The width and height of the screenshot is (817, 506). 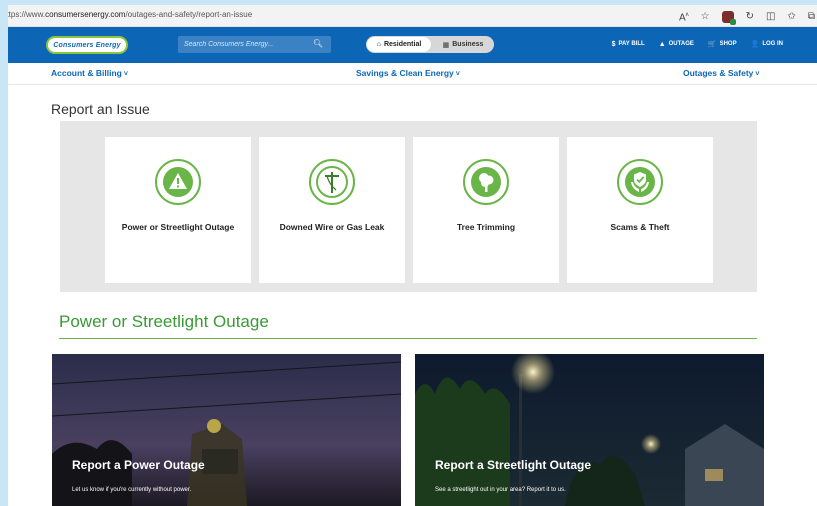 I want to click on search-box: 🔍︎, so click(x=254, y=44).